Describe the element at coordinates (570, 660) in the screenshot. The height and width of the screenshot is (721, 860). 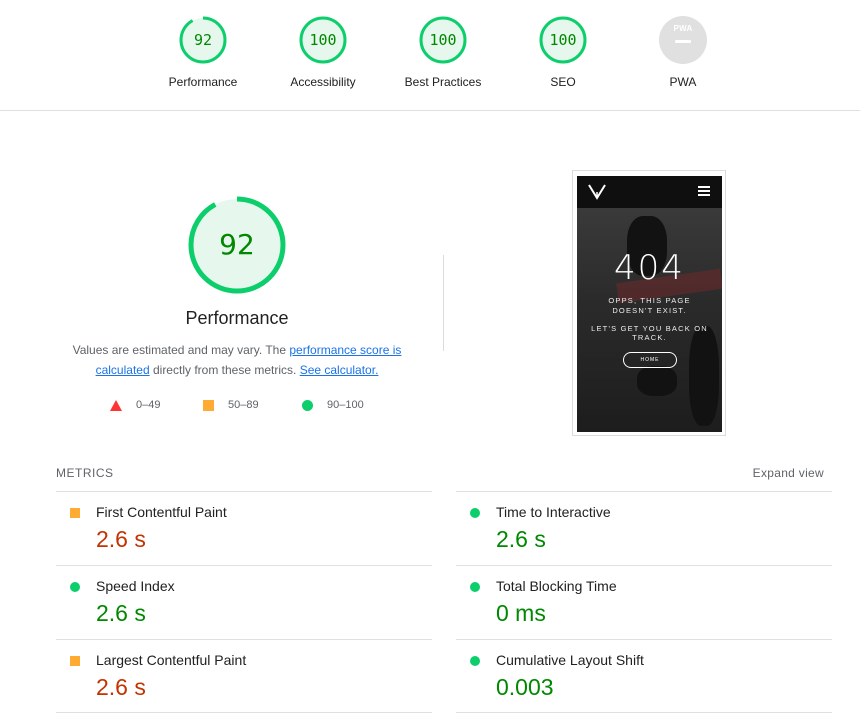
I see `metric-name: Cumulative Layout Shift` at that location.